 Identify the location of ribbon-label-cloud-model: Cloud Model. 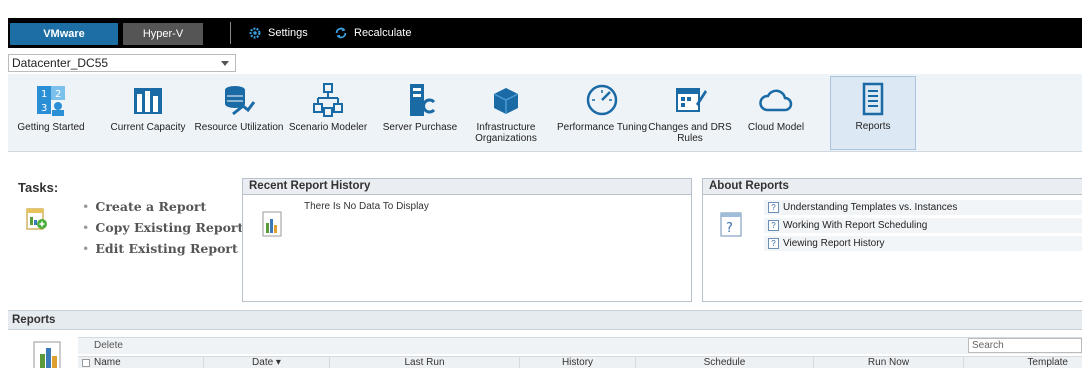
(776, 127).